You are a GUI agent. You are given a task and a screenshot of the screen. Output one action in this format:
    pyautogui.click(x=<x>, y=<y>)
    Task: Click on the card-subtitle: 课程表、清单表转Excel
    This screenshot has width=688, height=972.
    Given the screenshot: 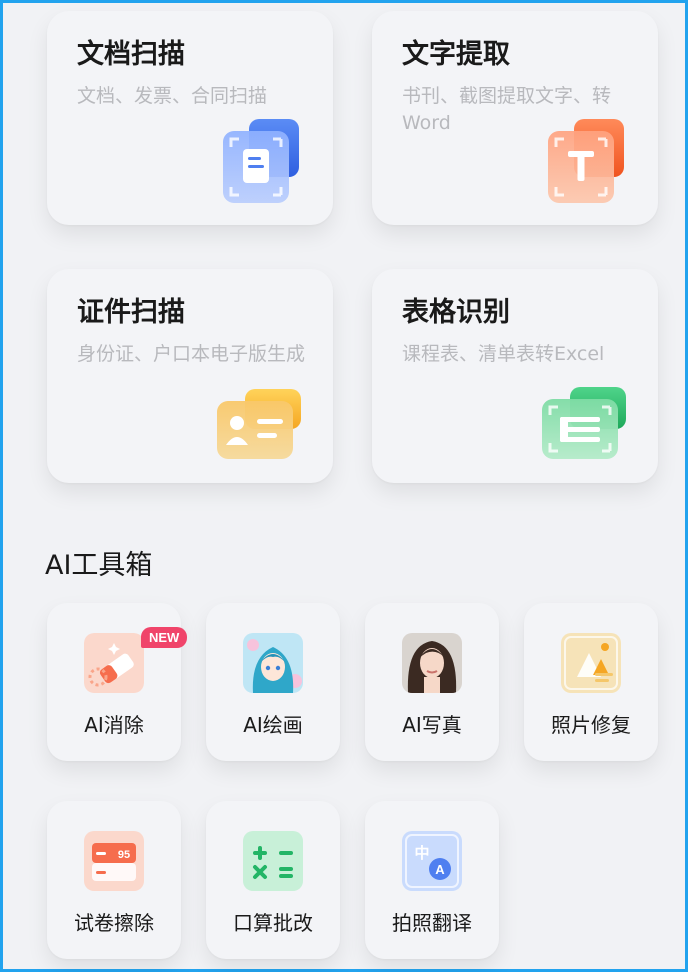 What is the action you would take?
    pyautogui.click(x=503, y=354)
    